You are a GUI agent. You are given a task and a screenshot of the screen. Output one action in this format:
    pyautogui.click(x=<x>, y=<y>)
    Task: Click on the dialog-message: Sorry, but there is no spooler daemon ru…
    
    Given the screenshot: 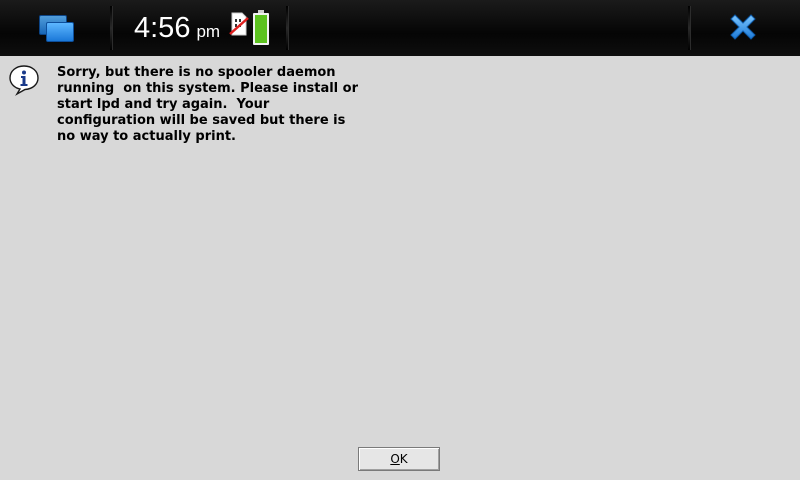 What is the action you would take?
    pyautogui.click(x=208, y=105)
    